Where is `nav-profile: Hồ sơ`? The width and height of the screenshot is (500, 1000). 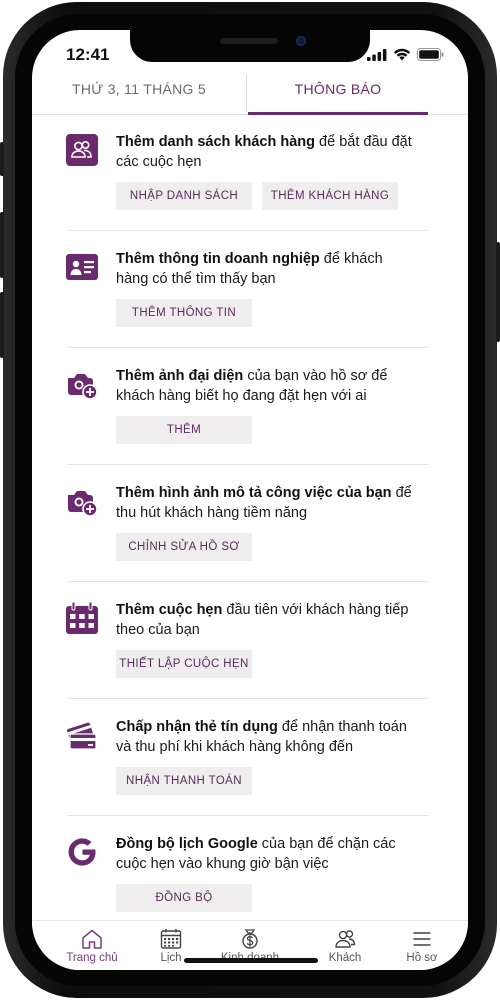 nav-profile: Hồ sơ is located at coordinates (422, 946).